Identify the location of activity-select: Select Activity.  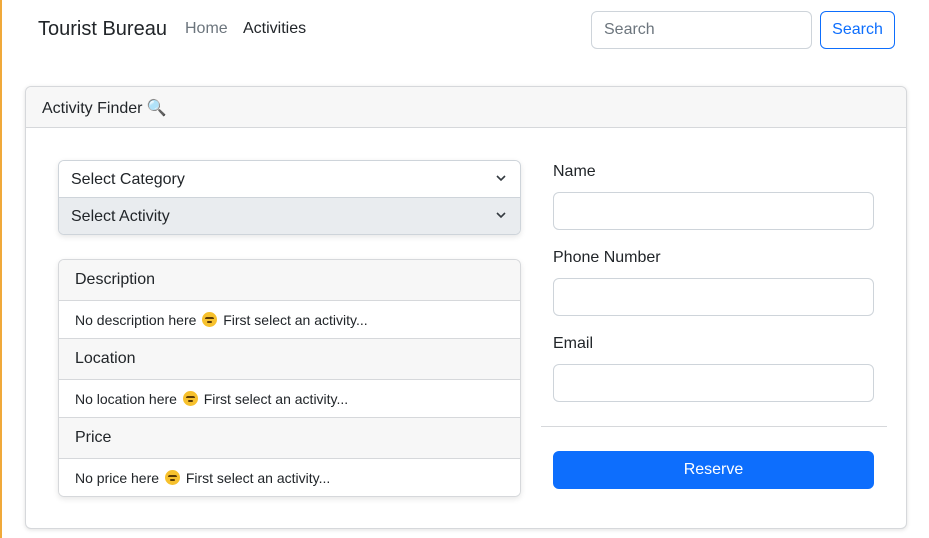
(289, 216).